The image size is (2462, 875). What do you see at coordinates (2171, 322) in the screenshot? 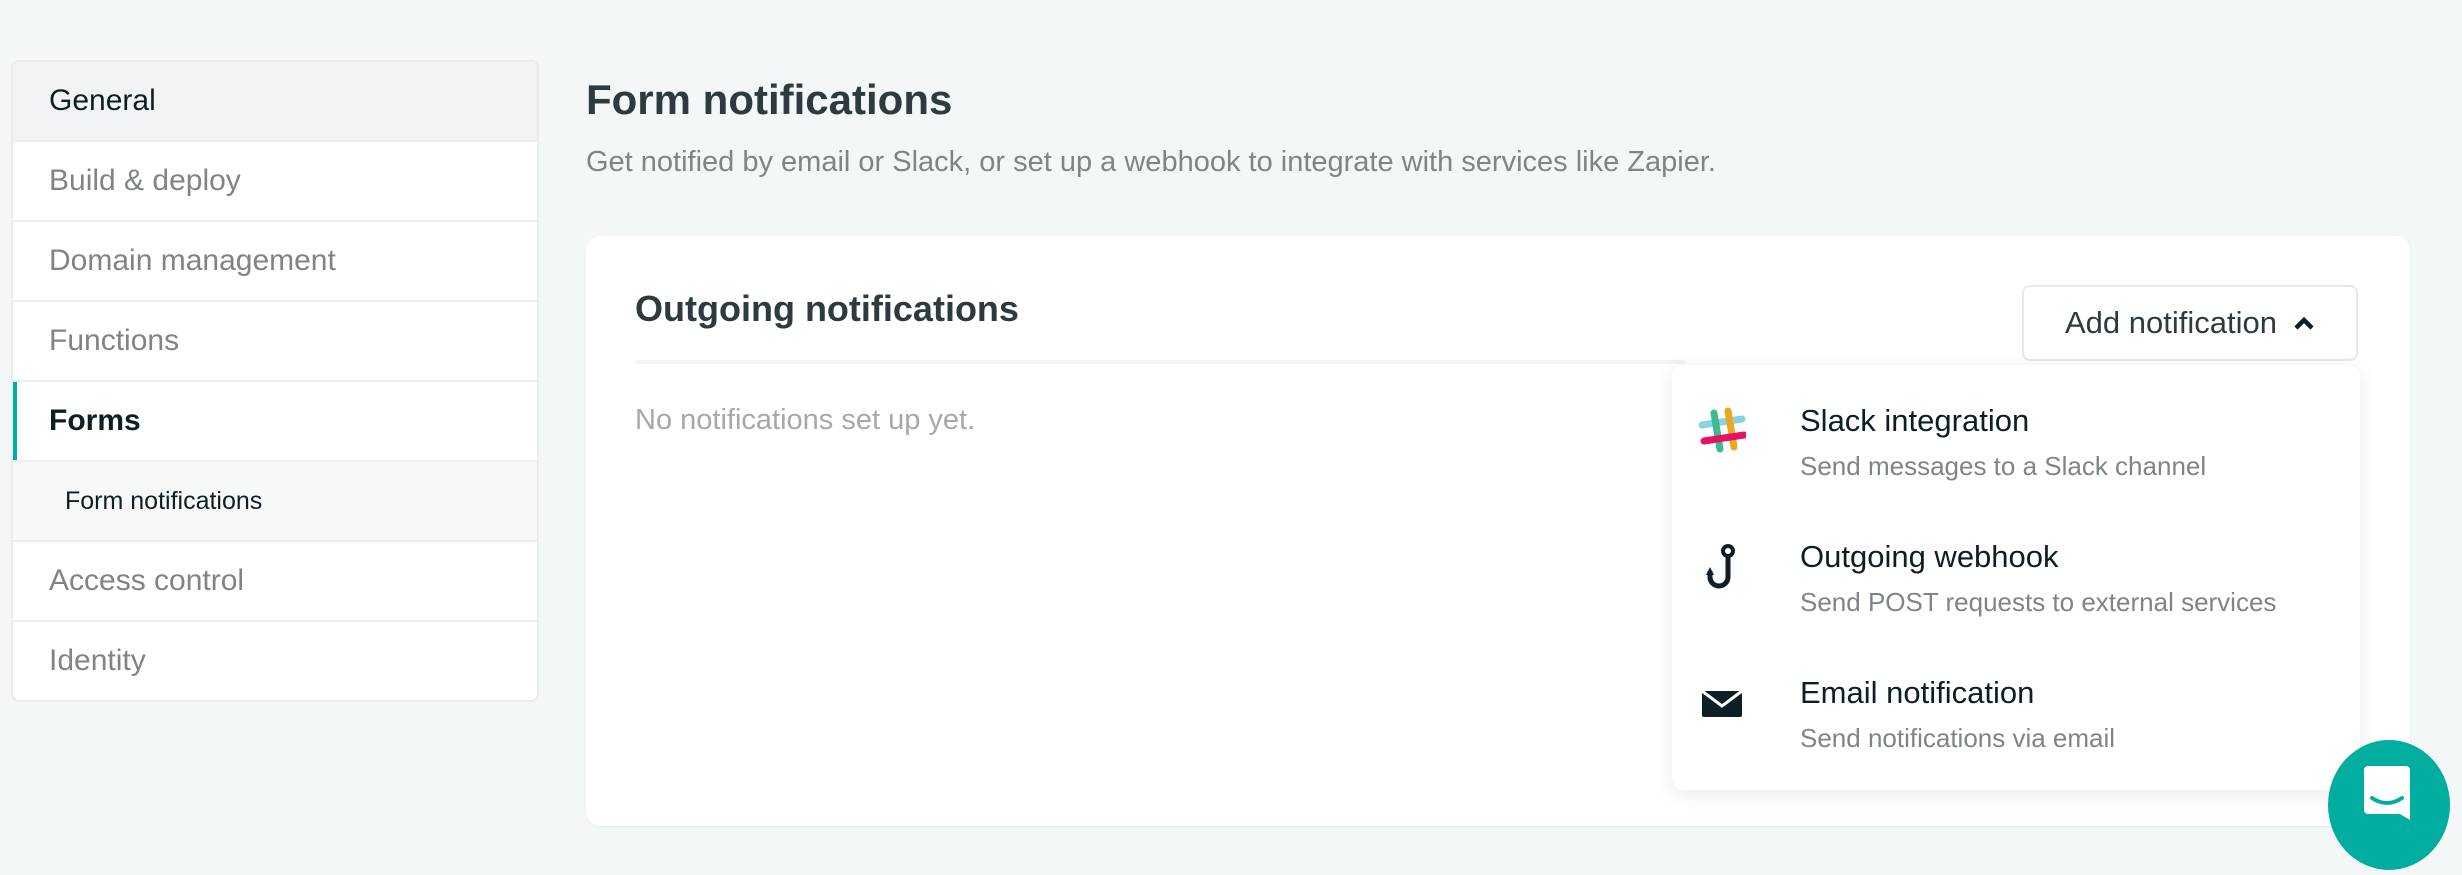
I see `add-notification-label: Add notification` at bounding box center [2171, 322].